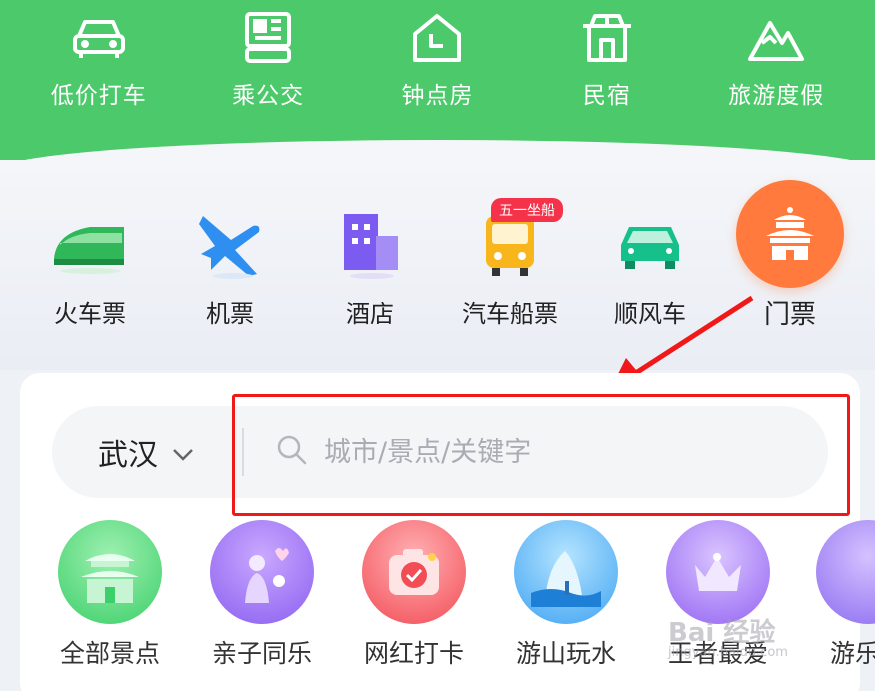 The width and height of the screenshot is (875, 691). What do you see at coordinates (437, 38) in the screenshot?
I see `hourly-room-icon` at bounding box center [437, 38].